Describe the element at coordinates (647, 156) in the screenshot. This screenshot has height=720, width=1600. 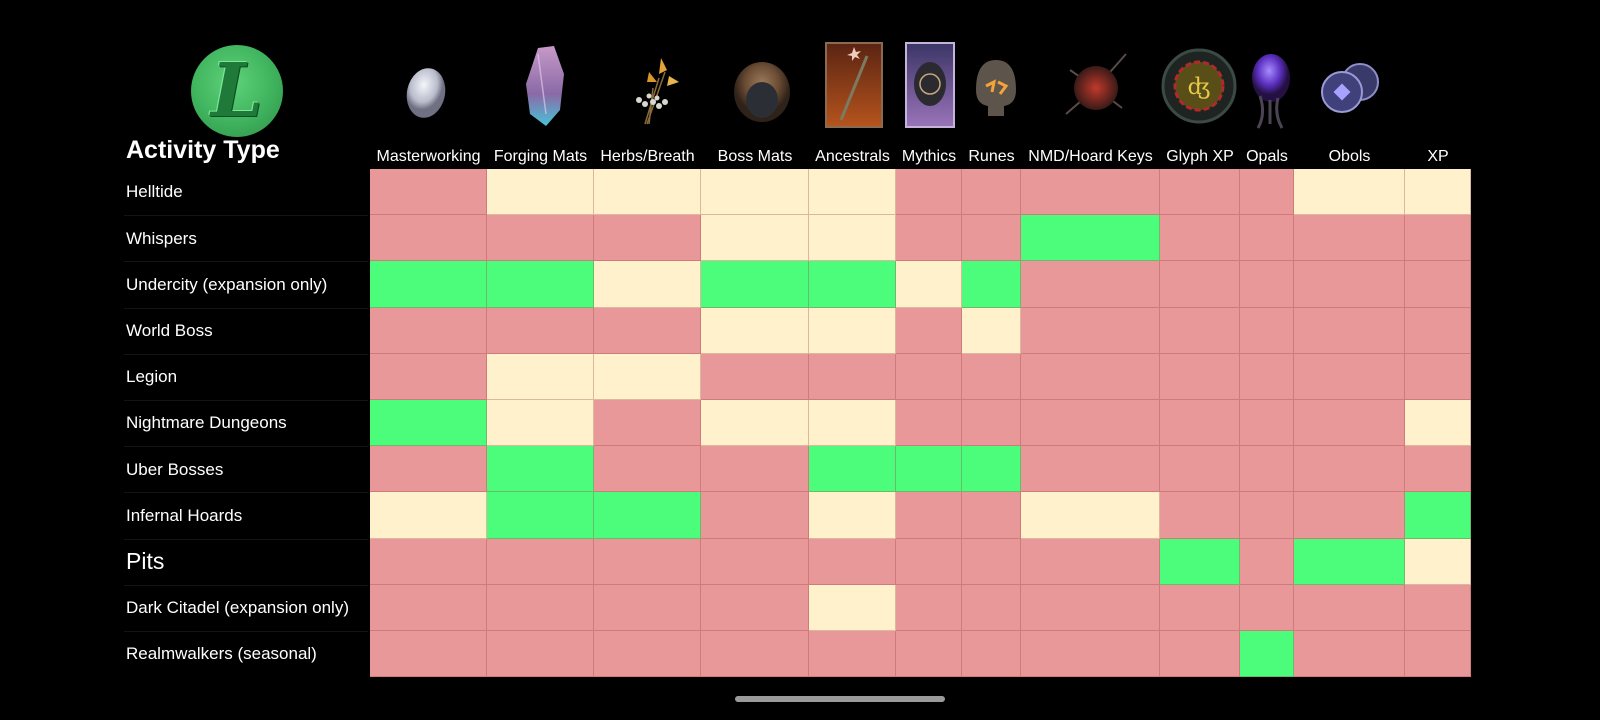
I see `column-header: Herbs/Breath` at that location.